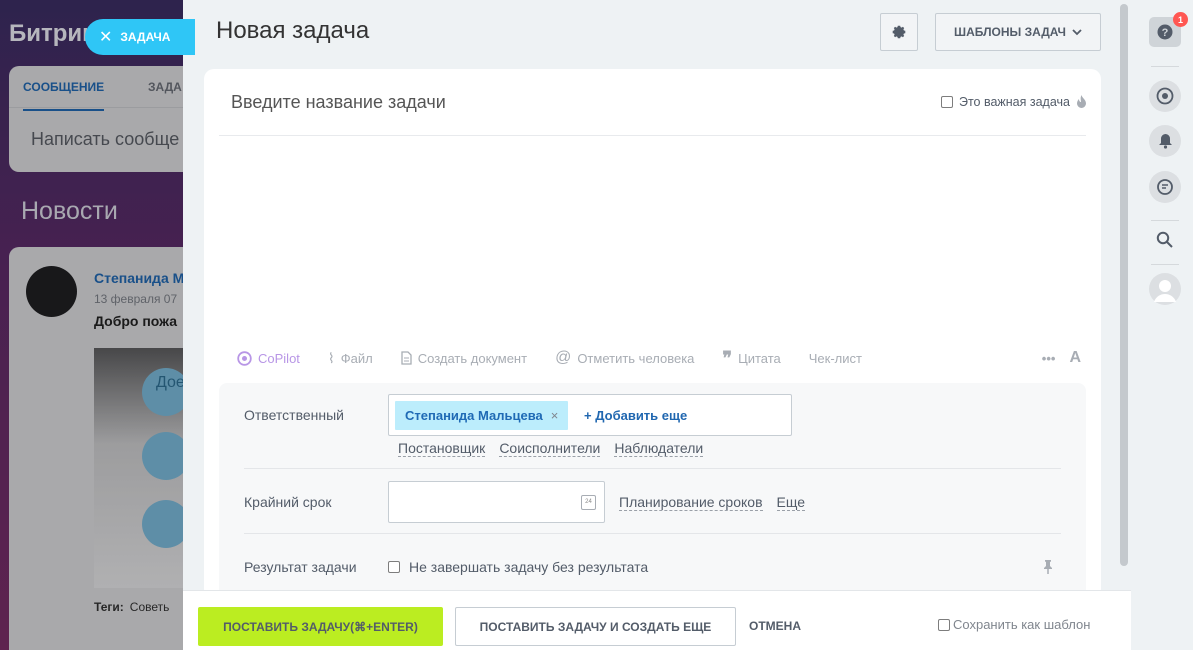  Describe the element at coordinates (406, 358) in the screenshot. I see `document-icon` at that location.